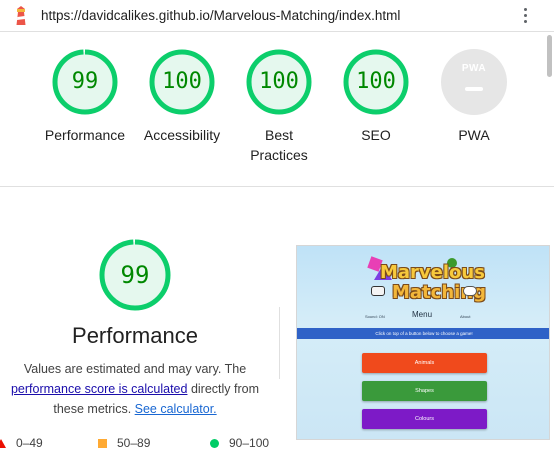 This screenshot has height=460, width=554. I want to click on gauge-performance: 99 Performance, so click(85, 97).